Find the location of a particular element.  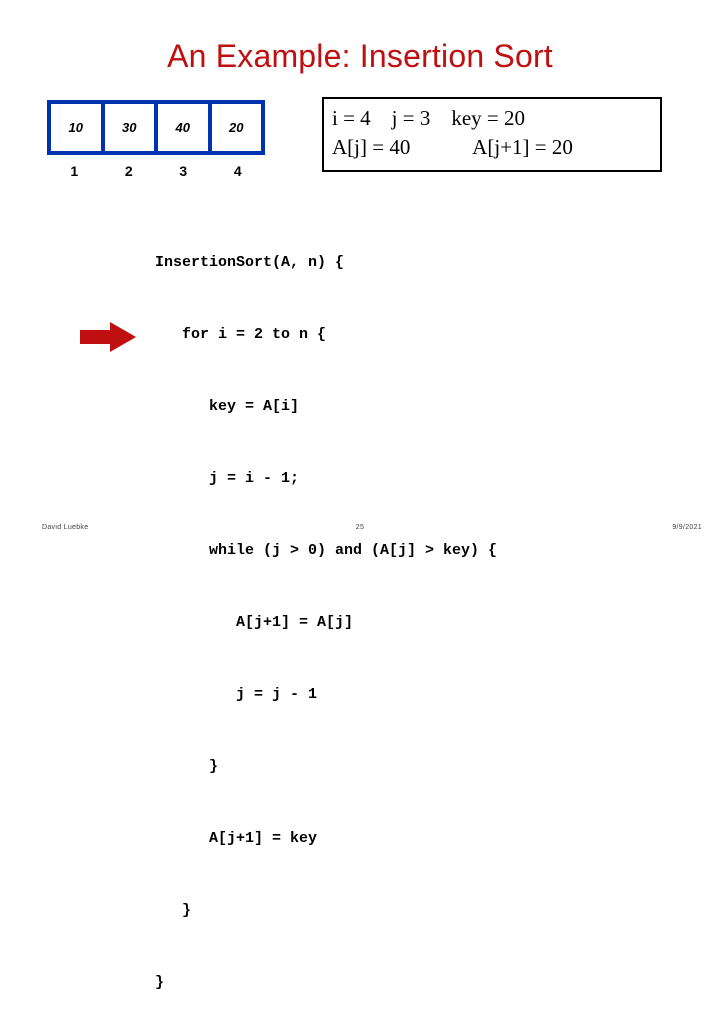

array-cell: 40 is located at coordinates (185, 127).